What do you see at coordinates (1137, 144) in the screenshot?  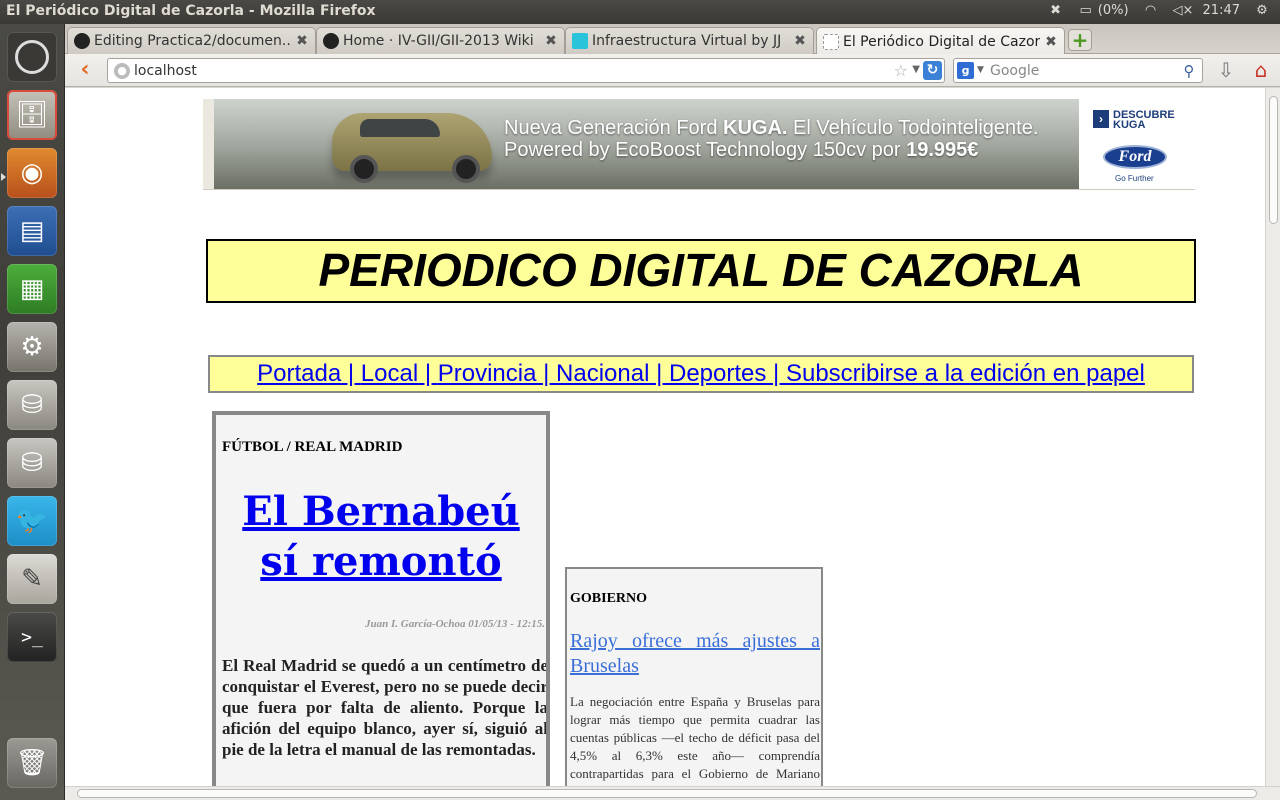 I see `ad-side-panel: › DESCUBRE KUGA Ford Go Further` at bounding box center [1137, 144].